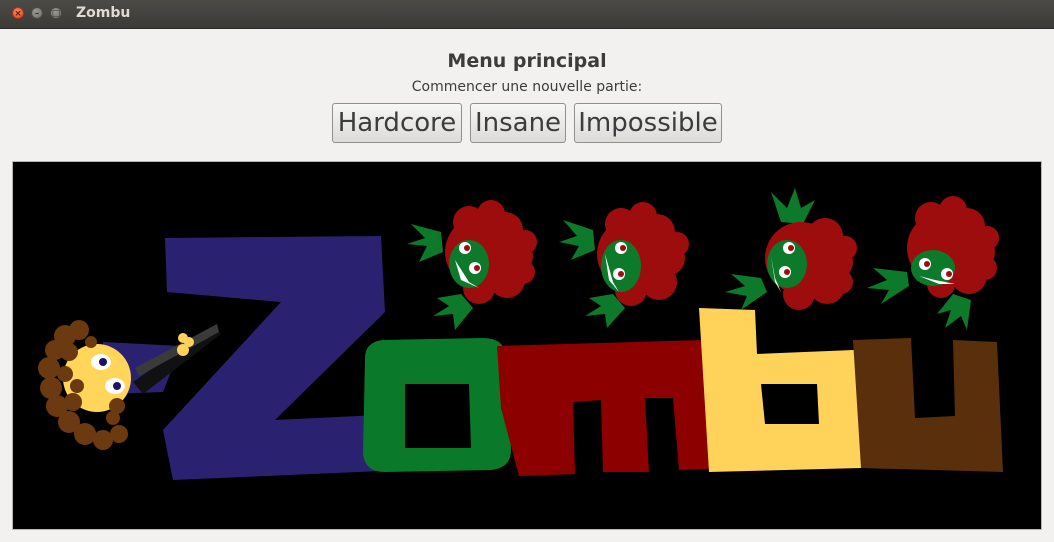  I want to click on difficulty-button-row: Hardcore Insane Impossible, so click(527, 123).